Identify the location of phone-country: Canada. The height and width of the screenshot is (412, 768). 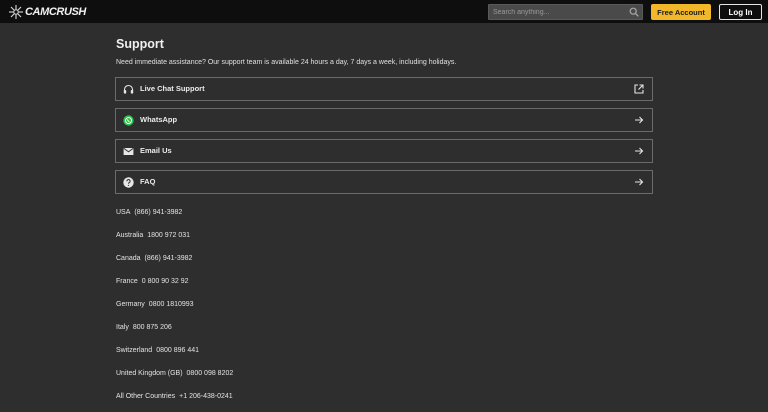
(128, 258).